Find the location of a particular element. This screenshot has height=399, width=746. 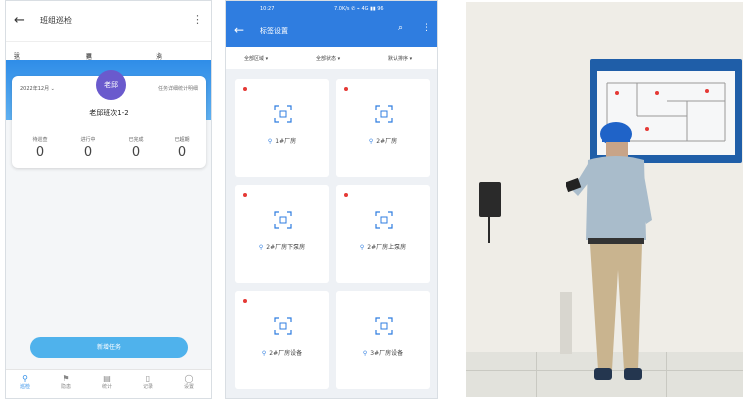

tab-patrol: ⚲ 巡检 is located at coordinates (25, 382).